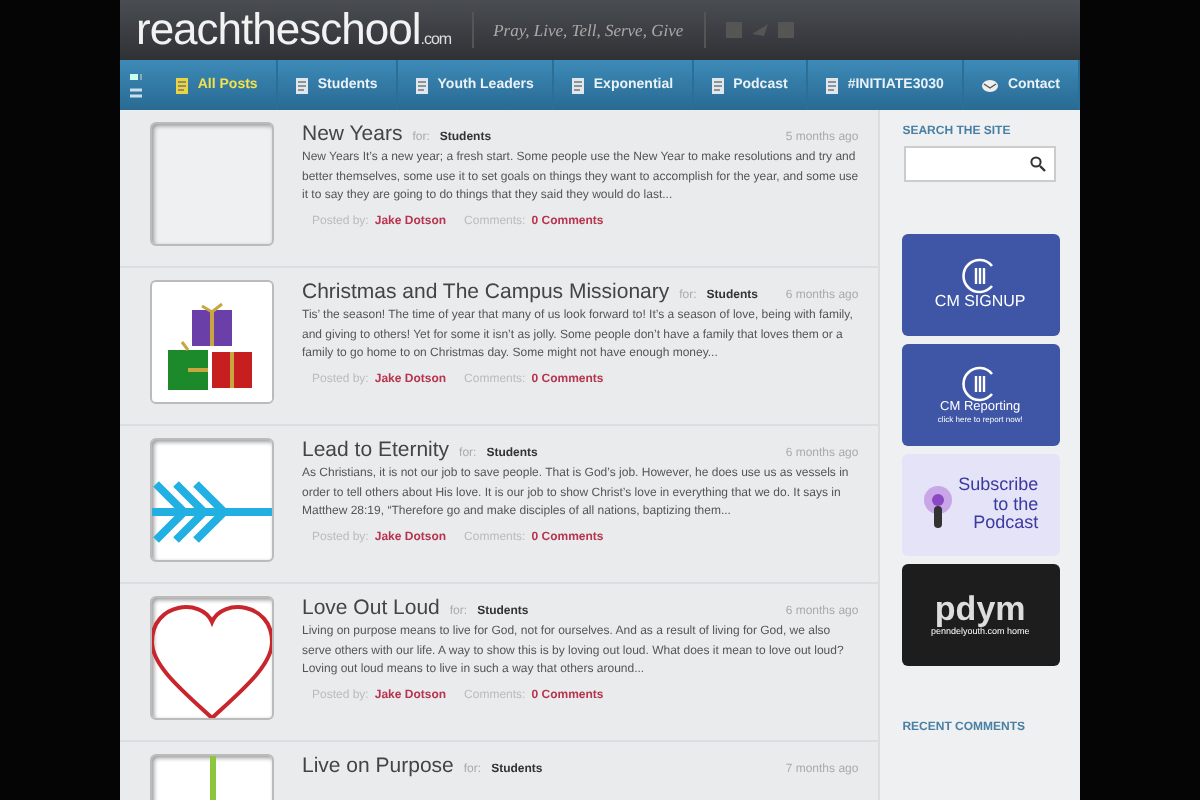 The height and width of the screenshot is (800, 1200). I want to click on podcast-icon, so click(938, 505).